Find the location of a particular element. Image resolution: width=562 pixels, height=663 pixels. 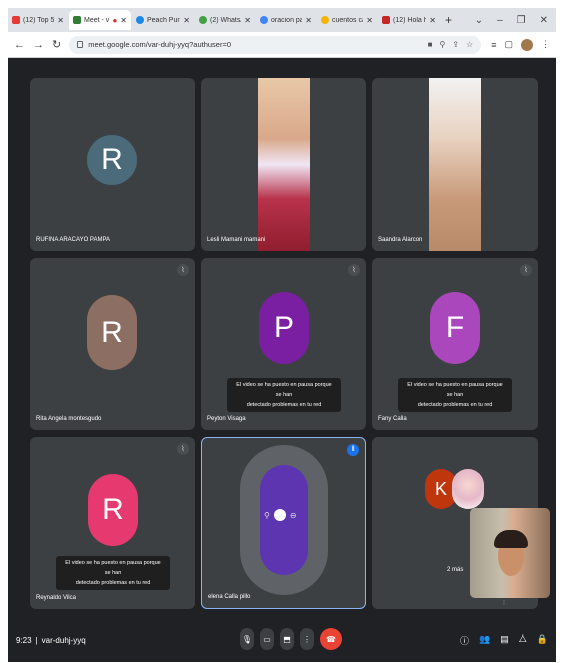

self-view-hair is located at coordinates (511, 539).